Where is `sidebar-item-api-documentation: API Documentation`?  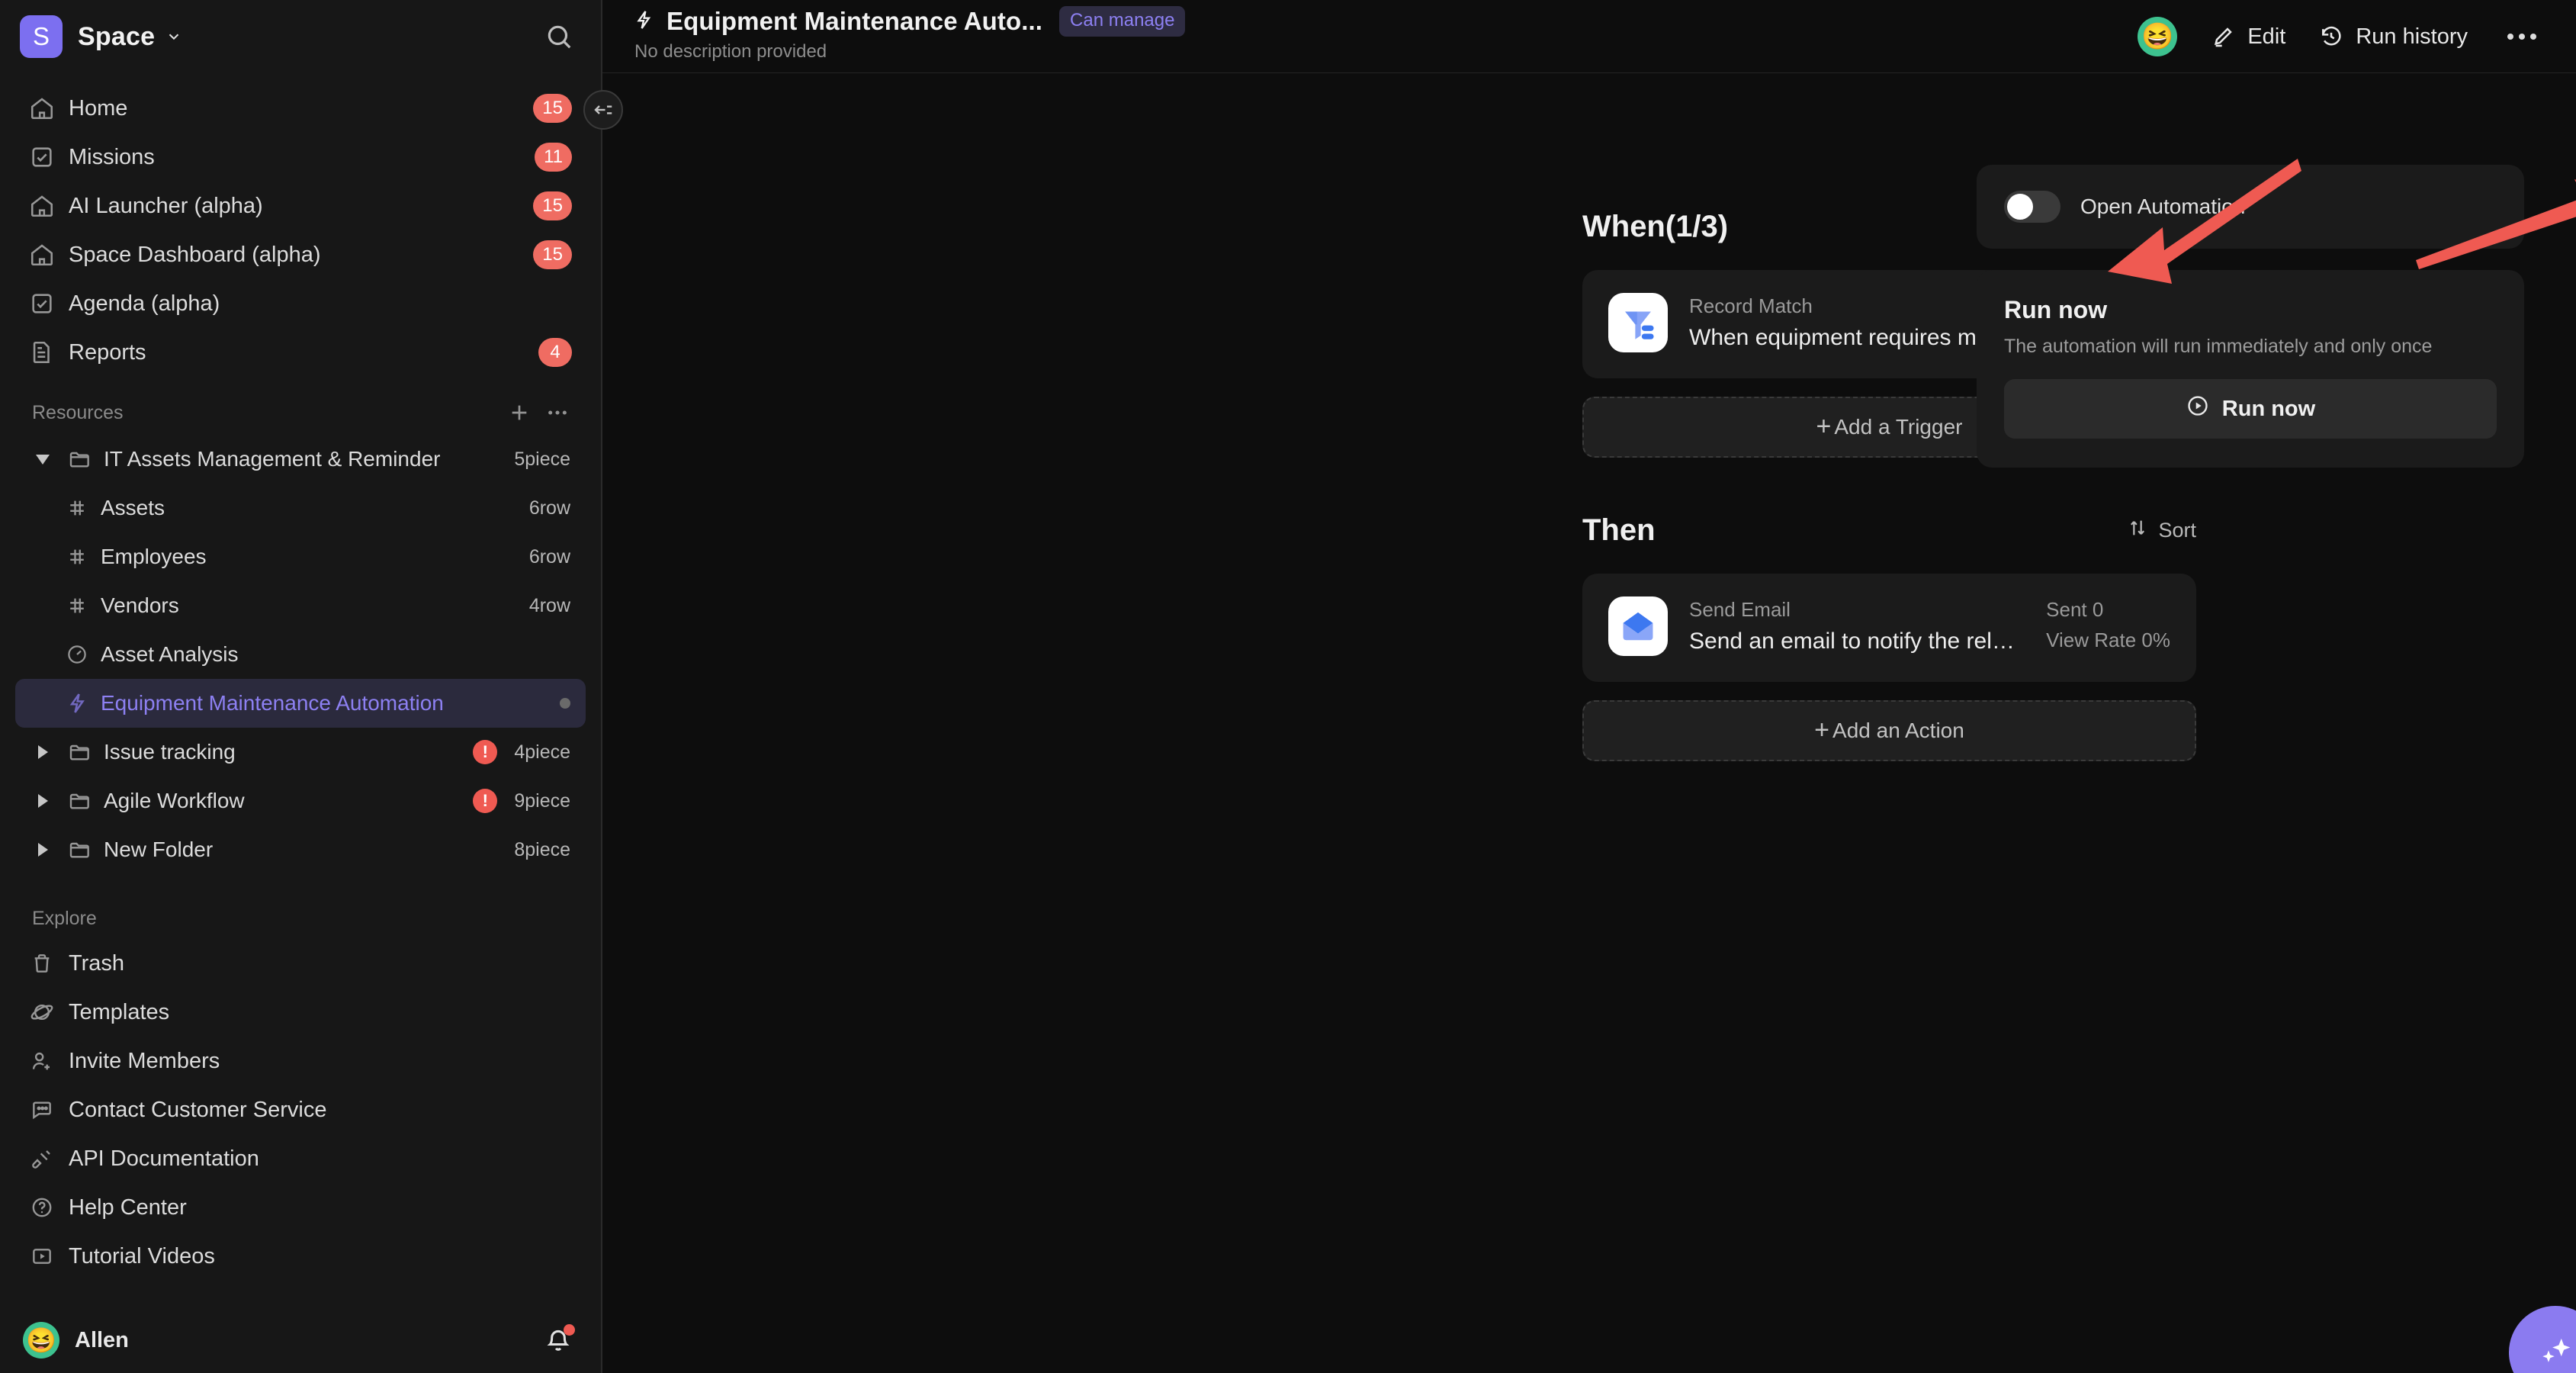
sidebar-item-api-documentation: API Documentation is located at coordinates (300, 1158).